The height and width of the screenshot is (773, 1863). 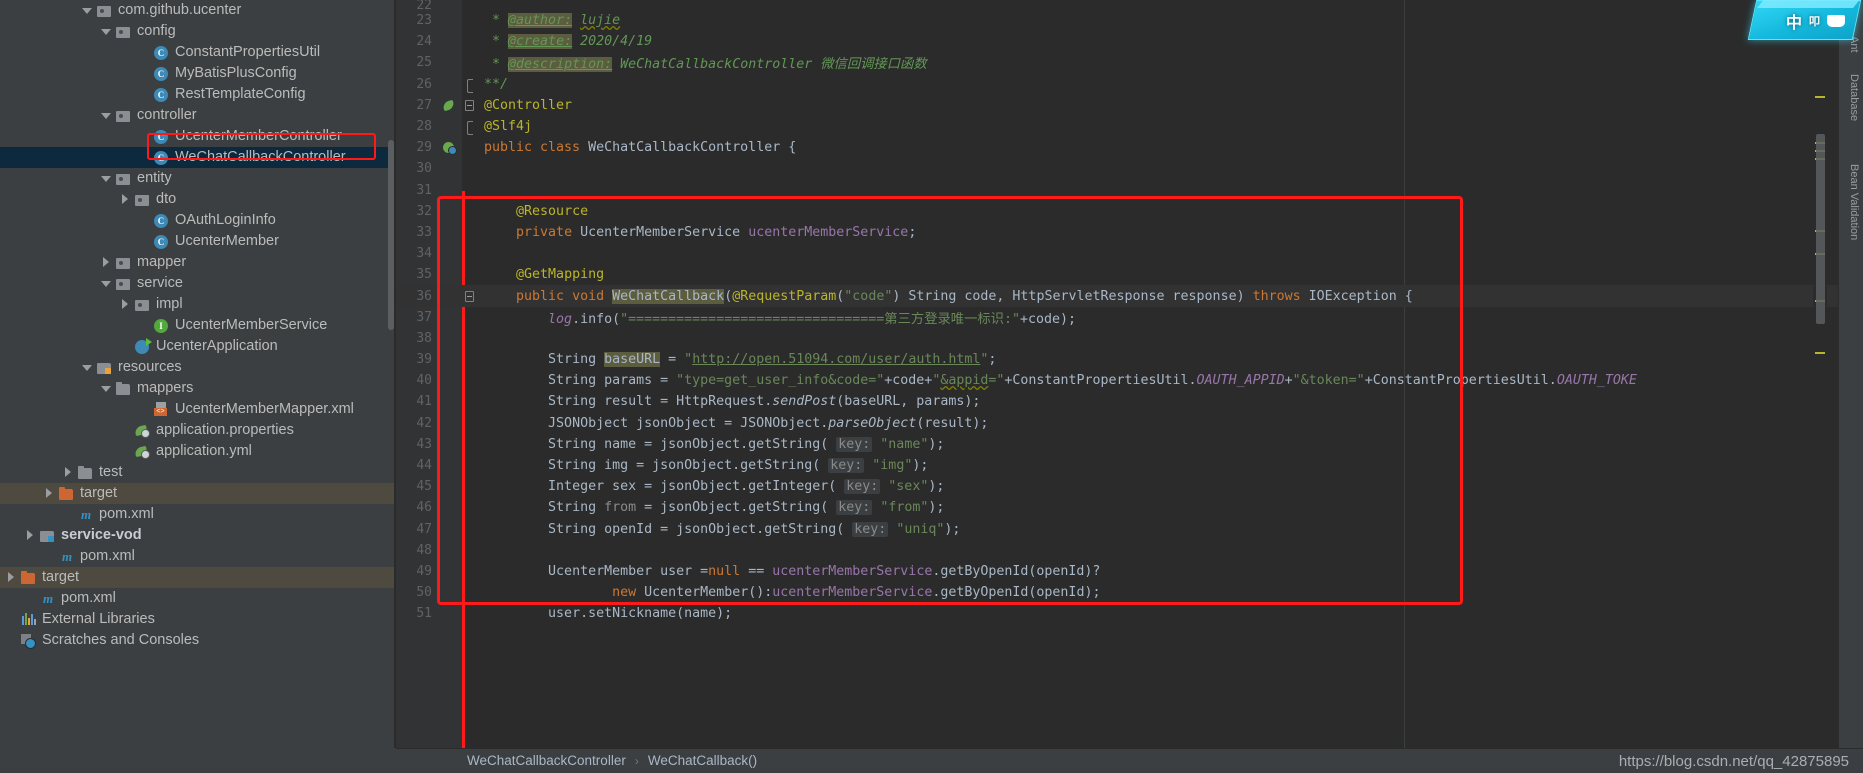 I want to click on tree-item-entity: entity, so click(x=198, y=178).